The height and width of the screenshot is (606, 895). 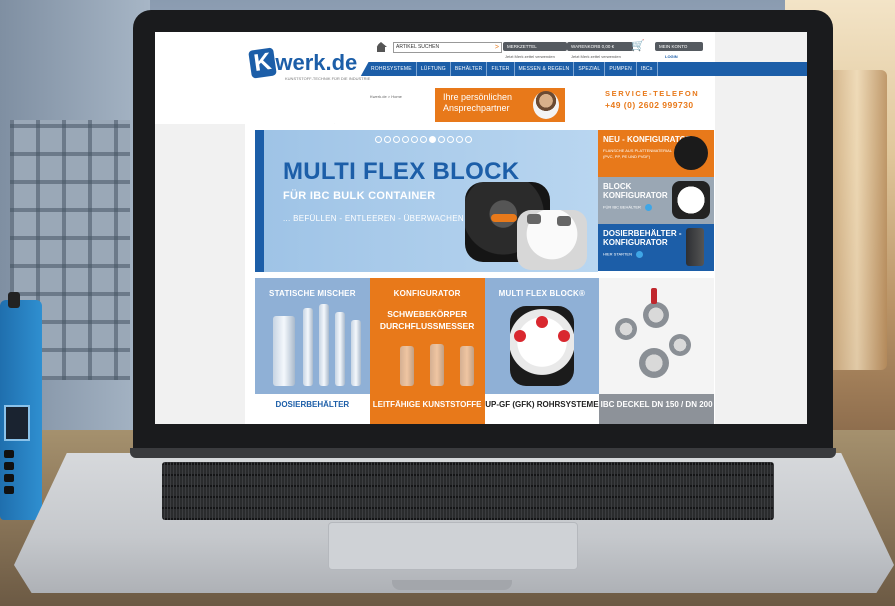 What do you see at coordinates (501, 69) in the screenshot?
I see `nav-item-filter: FILTER` at bounding box center [501, 69].